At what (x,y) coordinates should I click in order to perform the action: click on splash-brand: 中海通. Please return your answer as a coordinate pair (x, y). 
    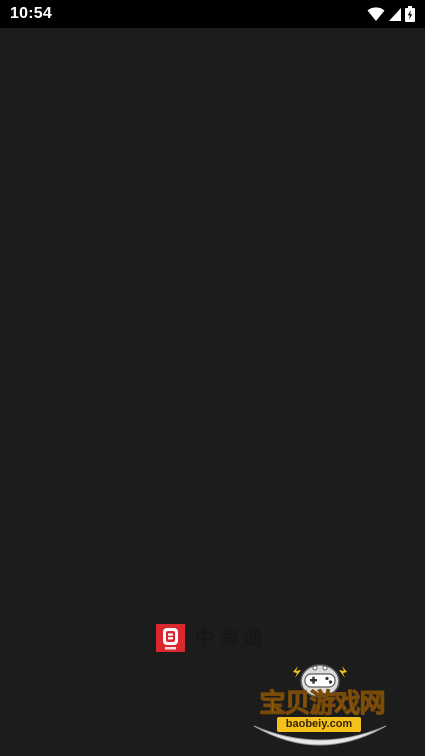
    Looking at the image, I should click on (211, 638).